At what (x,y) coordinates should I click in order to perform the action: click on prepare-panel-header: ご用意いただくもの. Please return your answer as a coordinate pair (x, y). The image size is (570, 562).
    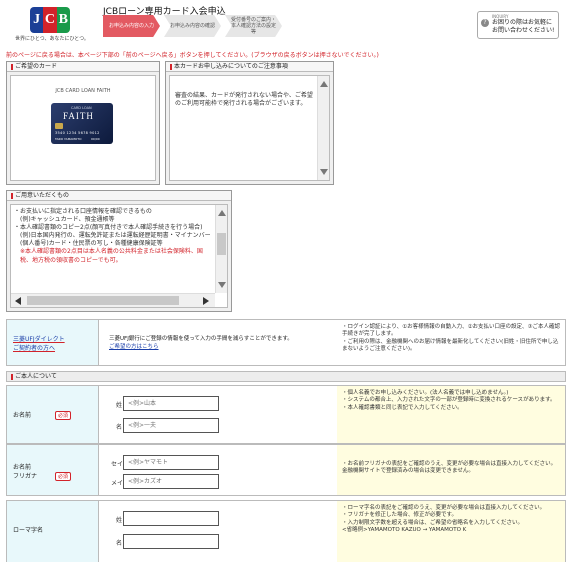
    Looking at the image, I should click on (119, 196).